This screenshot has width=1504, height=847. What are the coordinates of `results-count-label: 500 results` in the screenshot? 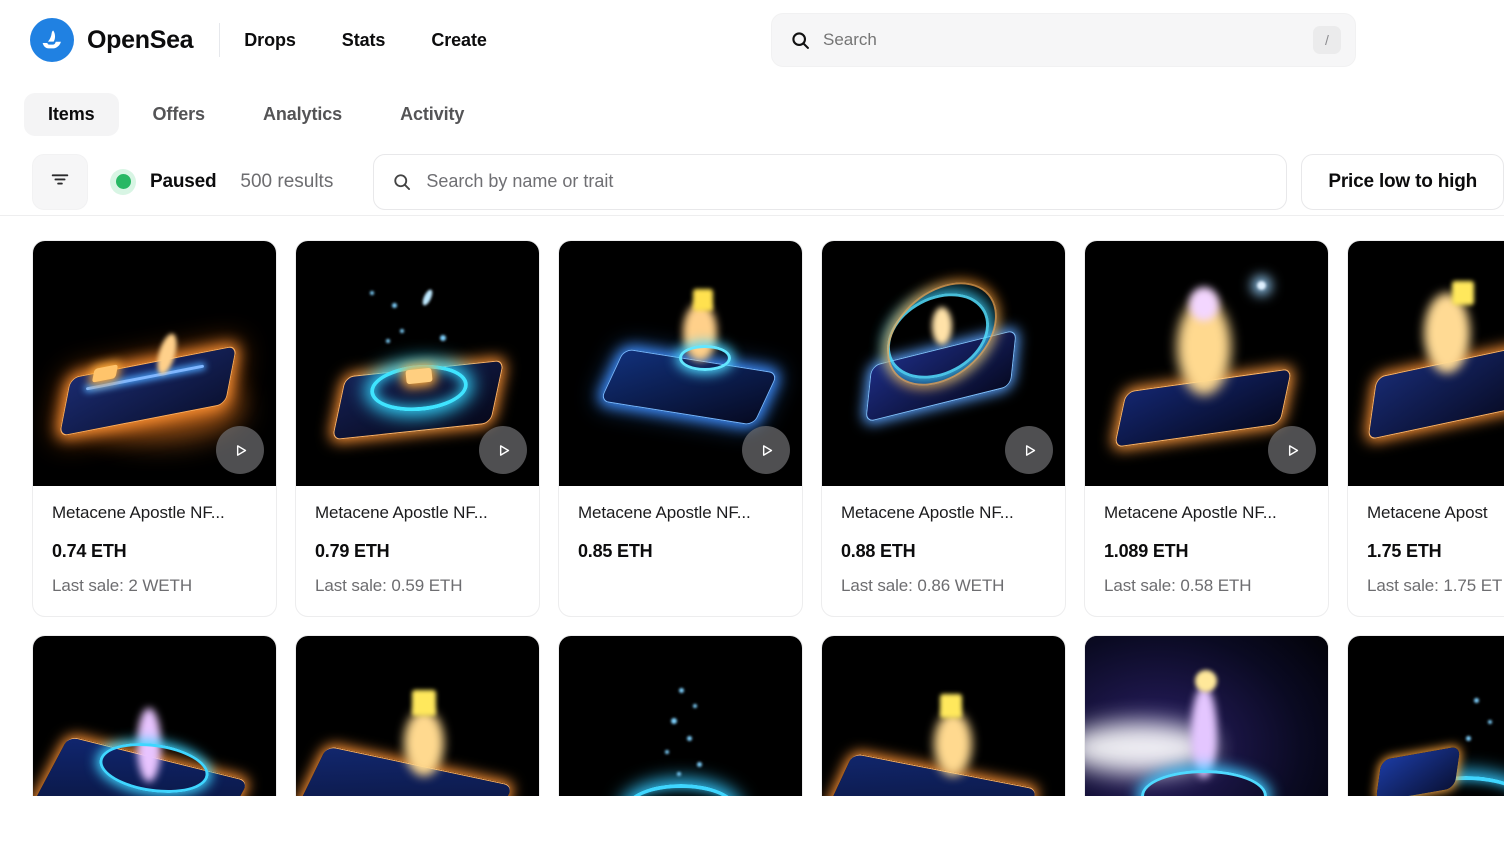 It's located at (287, 181).